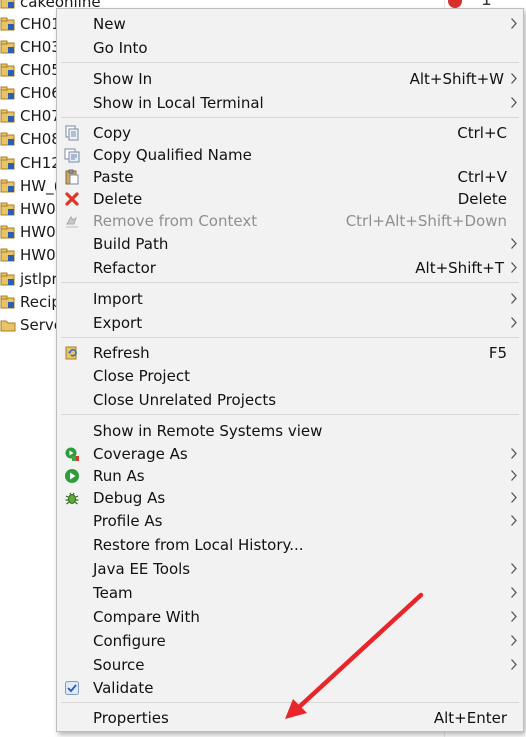 This screenshot has width=526, height=737. What do you see at coordinates (131, 718) in the screenshot?
I see `menu-item-label: Properties` at bounding box center [131, 718].